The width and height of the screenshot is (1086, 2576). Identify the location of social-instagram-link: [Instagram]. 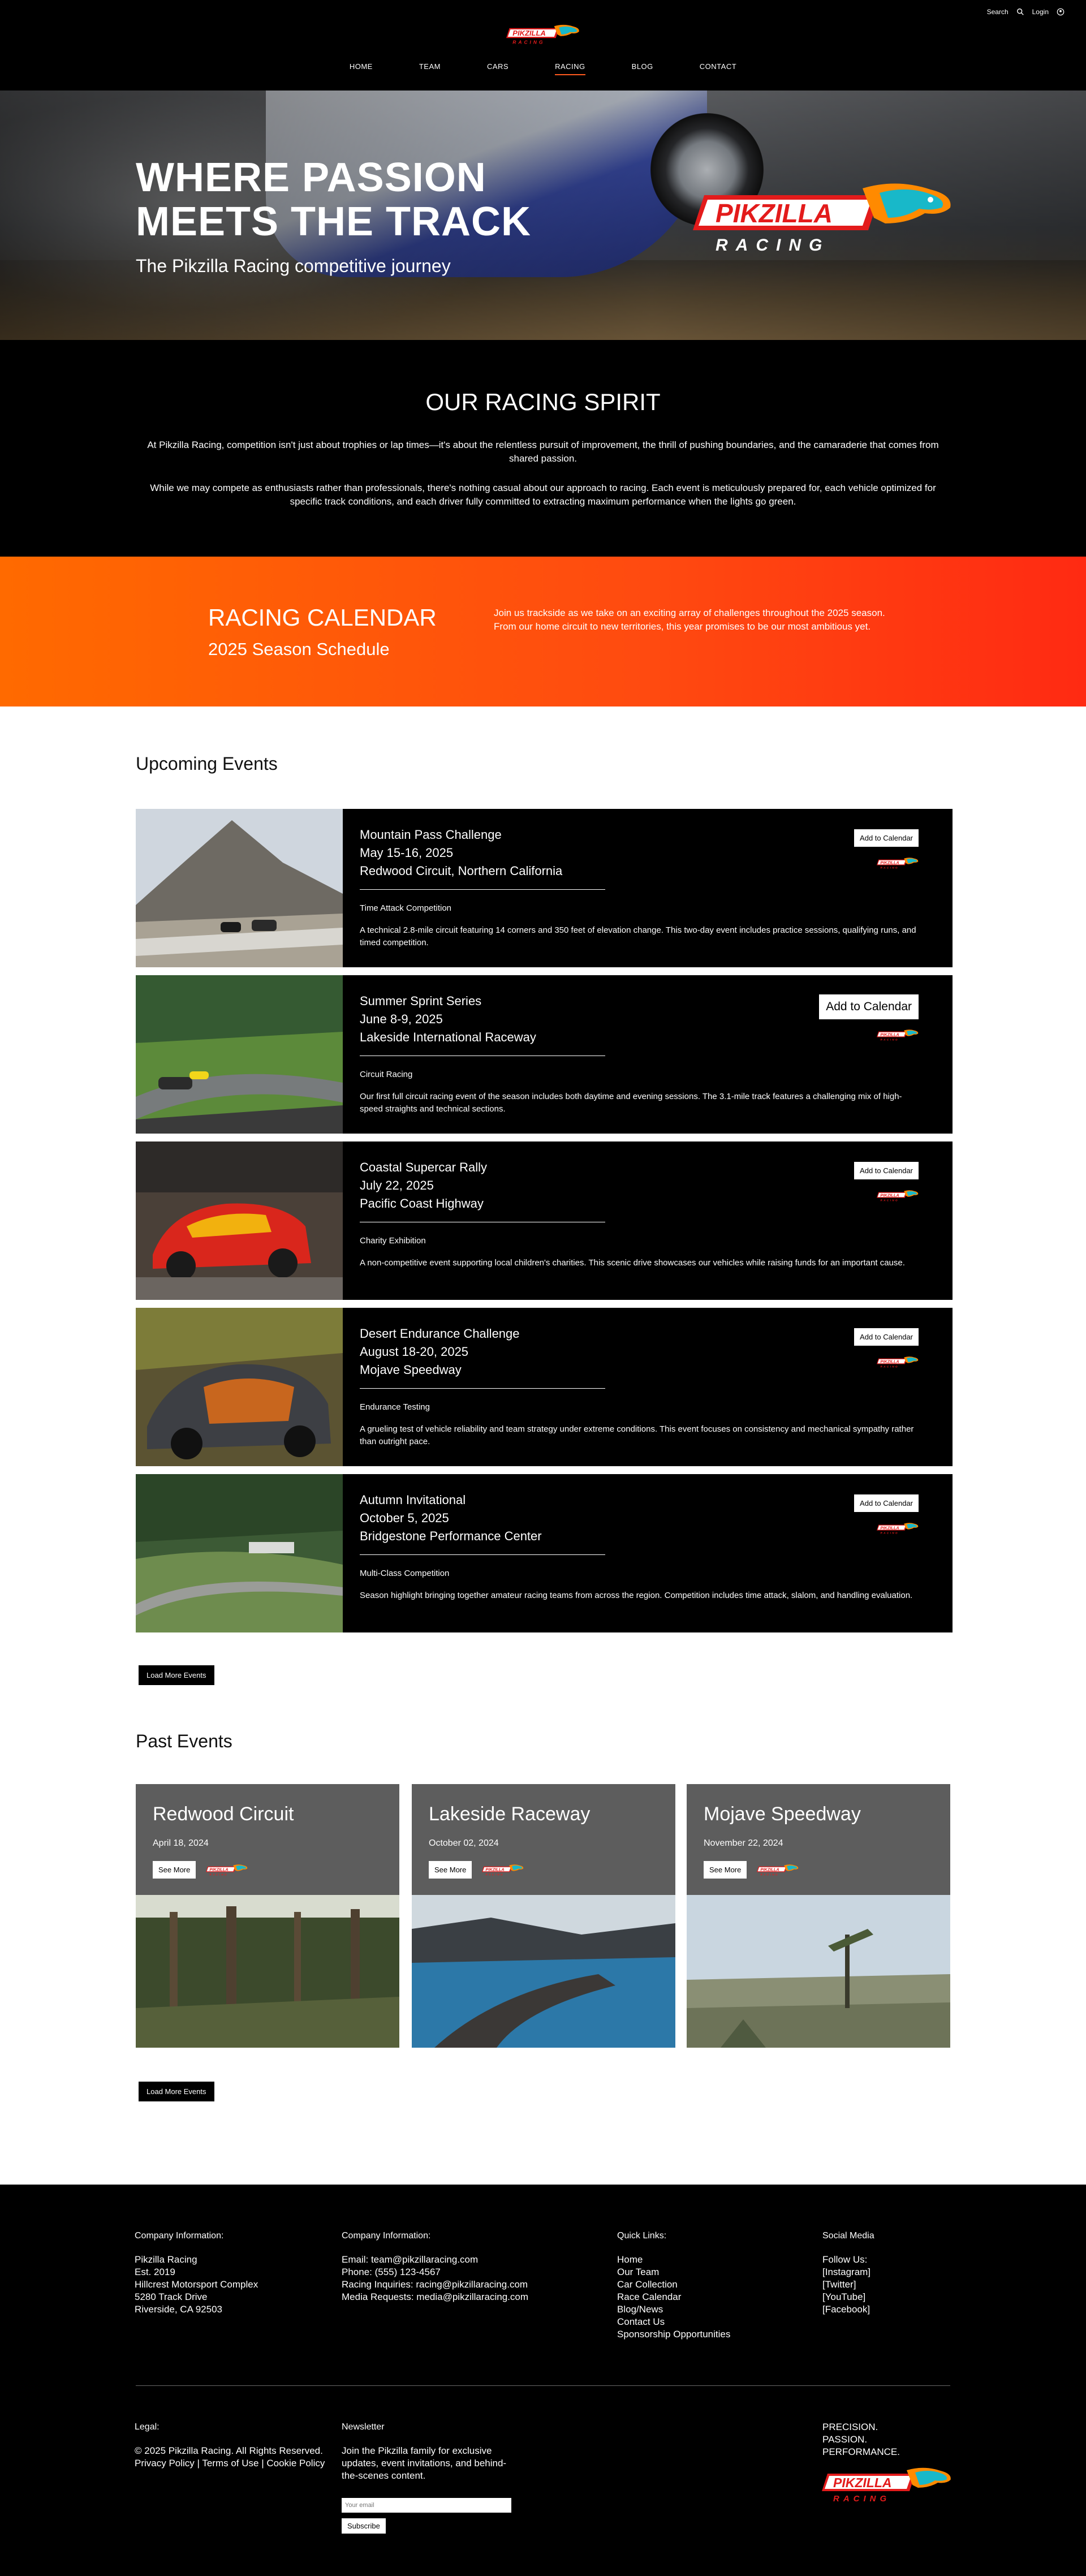
(848, 2272).